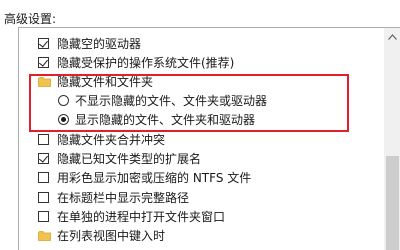 The image size is (400, 250). What do you see at coordinates (154, 178) in the screenshot?
I see `color-ntfs-label: 用彩色显示加密或压缩的 NTFS 文件` at bounding box center [154, 178].